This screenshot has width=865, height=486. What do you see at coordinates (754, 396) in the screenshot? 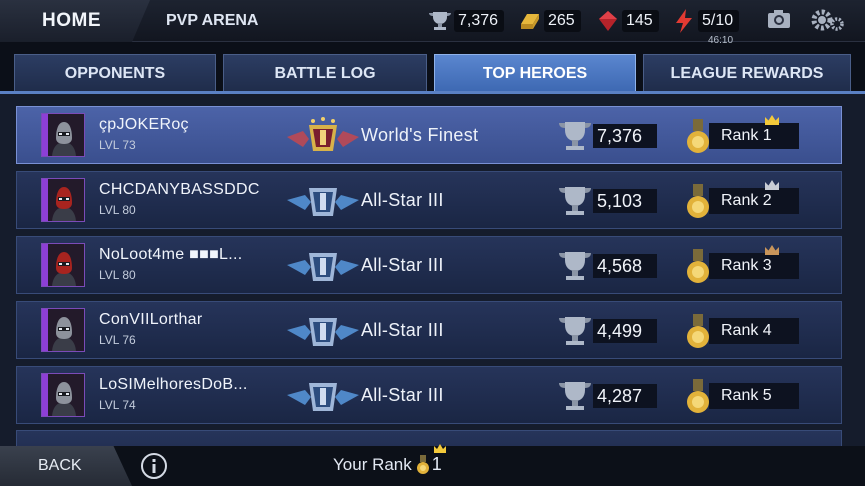
I see `rank-label: Rank 5` at bounding box center [754, 396].